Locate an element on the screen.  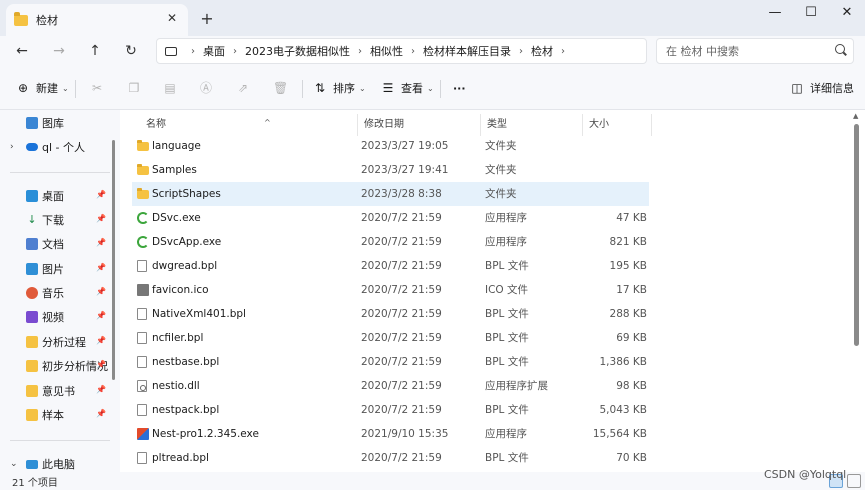
file-row: nestio.dll 2020/7/2 21:59 应用程序扩展 98 KB is located at coordinates (390, 386).